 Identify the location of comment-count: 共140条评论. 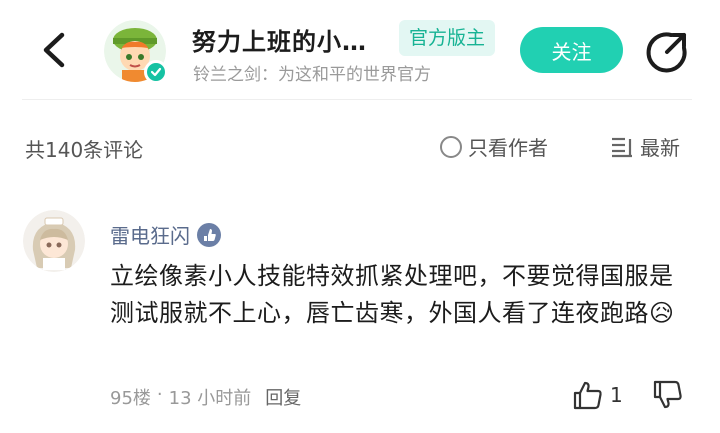
(84, 150).